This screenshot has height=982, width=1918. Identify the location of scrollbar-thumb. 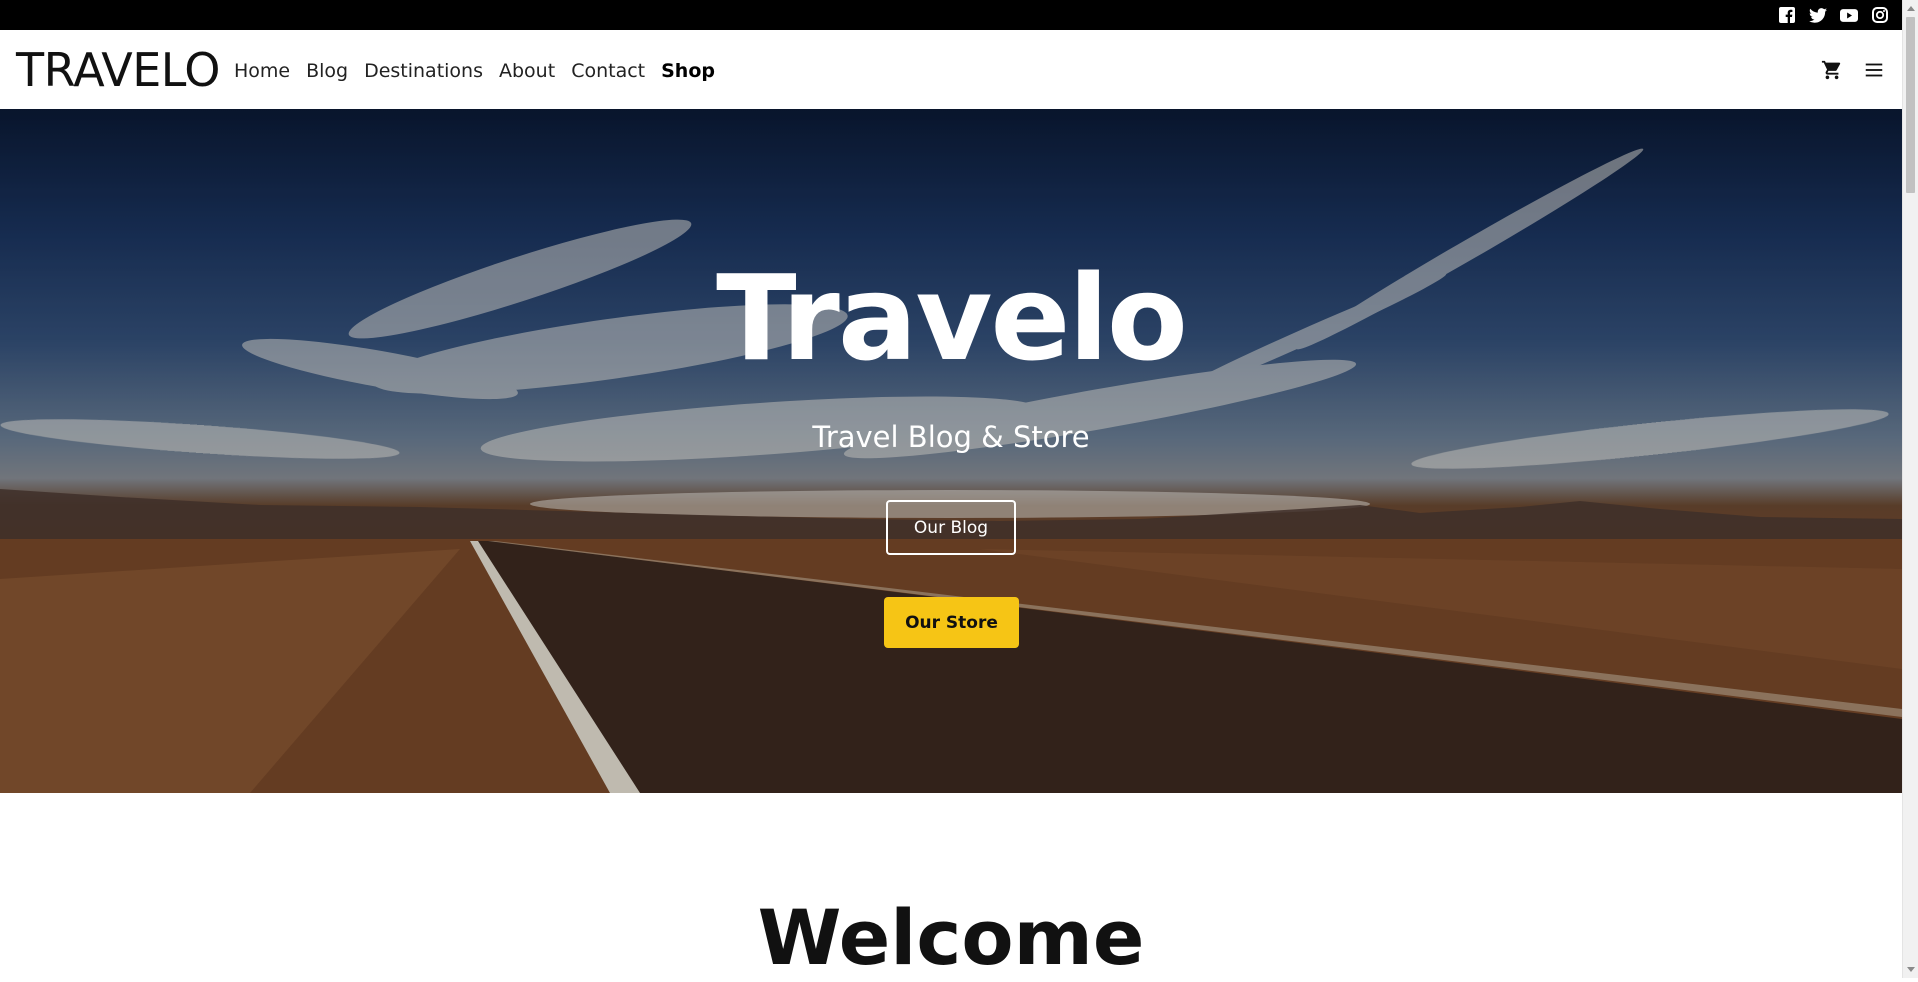
(1910, 105).